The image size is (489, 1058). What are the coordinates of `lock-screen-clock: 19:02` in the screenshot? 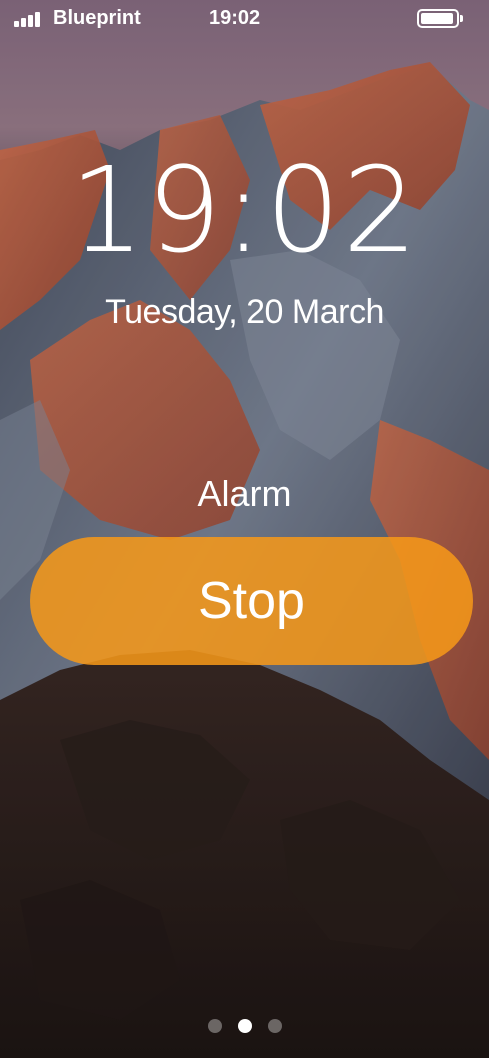 It's located at (244, 210).